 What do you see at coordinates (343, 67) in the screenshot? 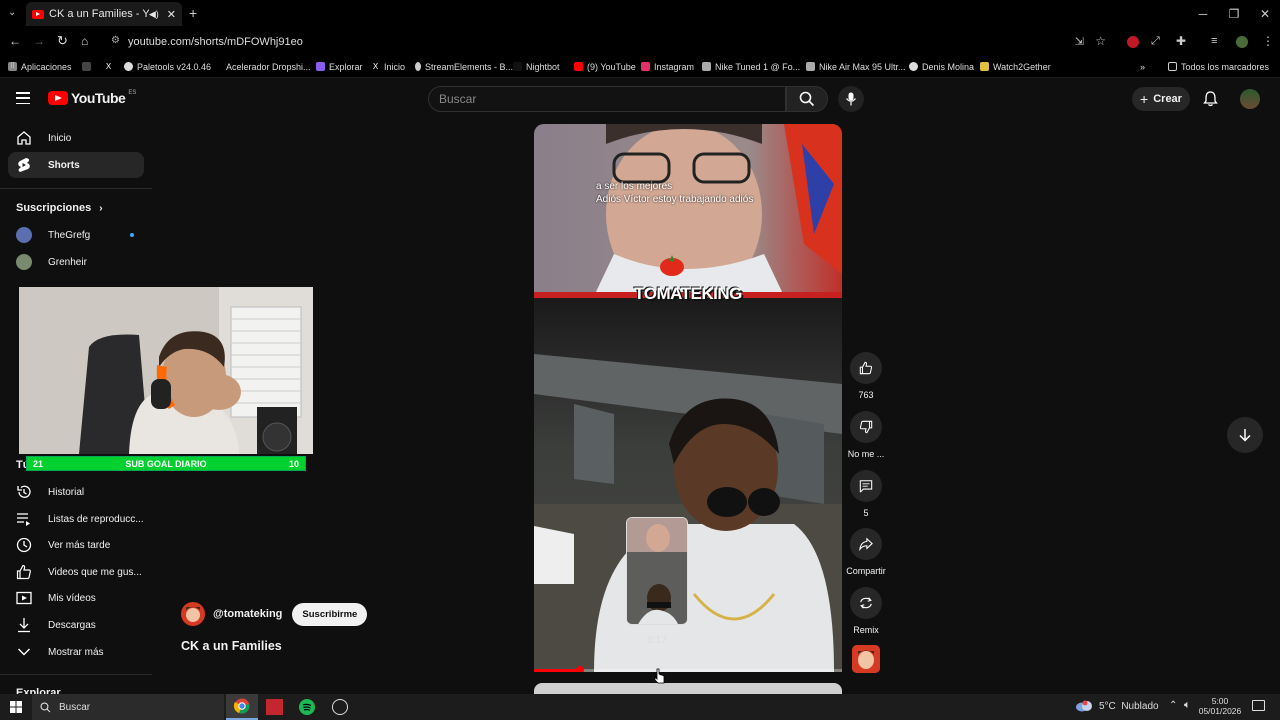
I see `bookmark-explorar: Explorar` at bounding box center [343, 67].